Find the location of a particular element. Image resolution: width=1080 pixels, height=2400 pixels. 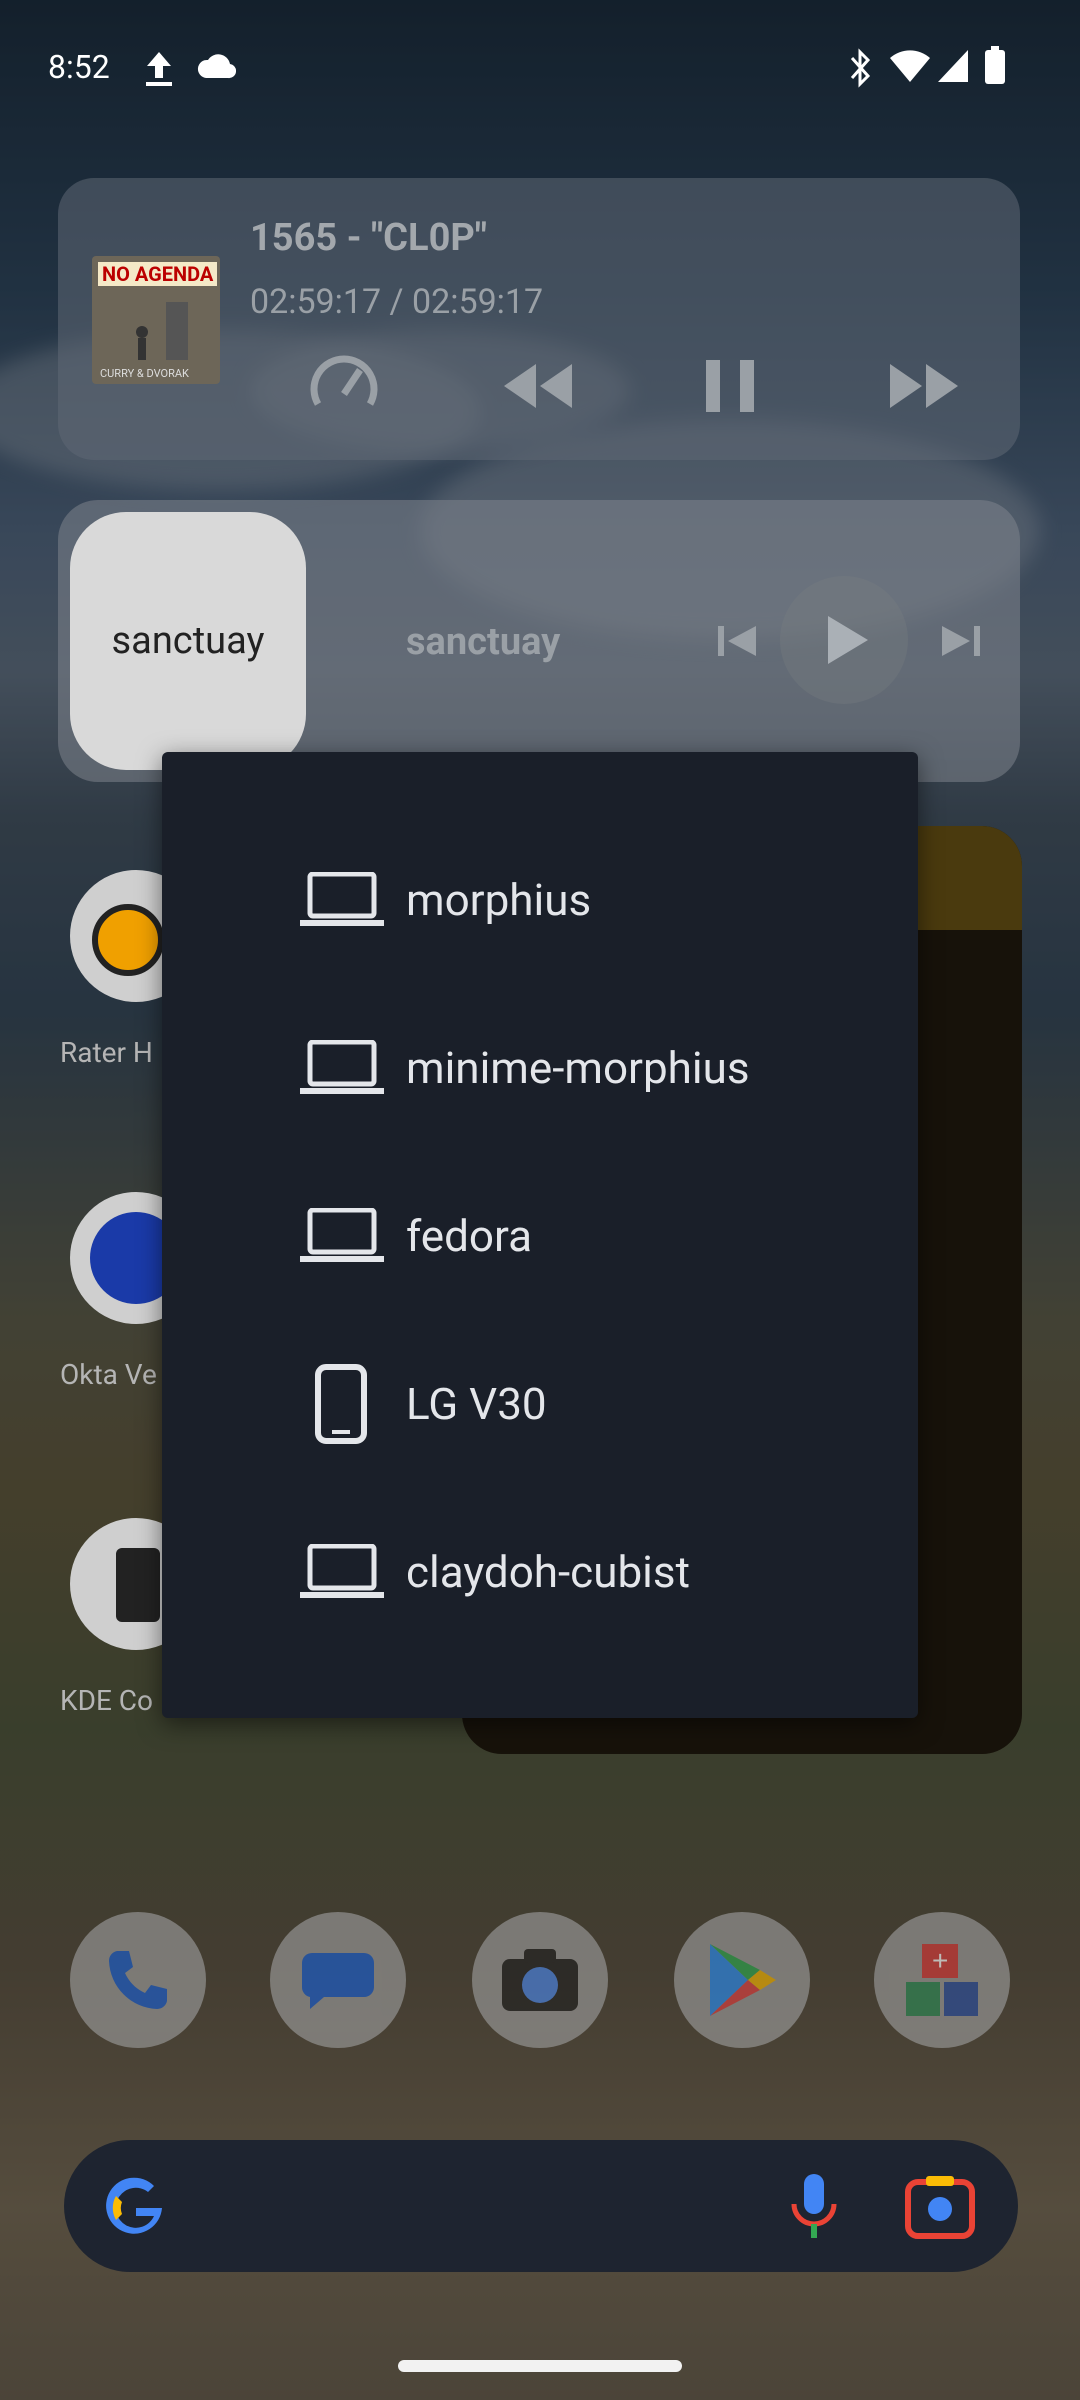

fast-forward-icon is located at coordinates (924, 386).